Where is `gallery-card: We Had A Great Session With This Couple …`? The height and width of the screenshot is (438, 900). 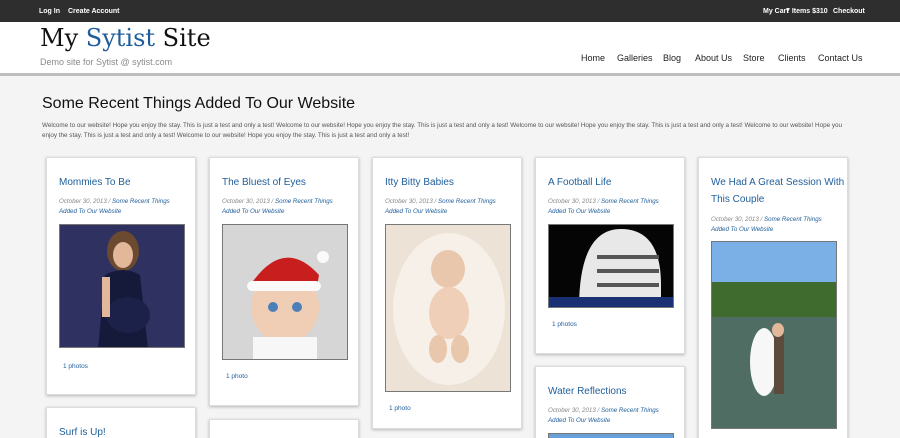 gallery-card: We Had A Great Session With This Couple … is located at coordinates (773, 297).